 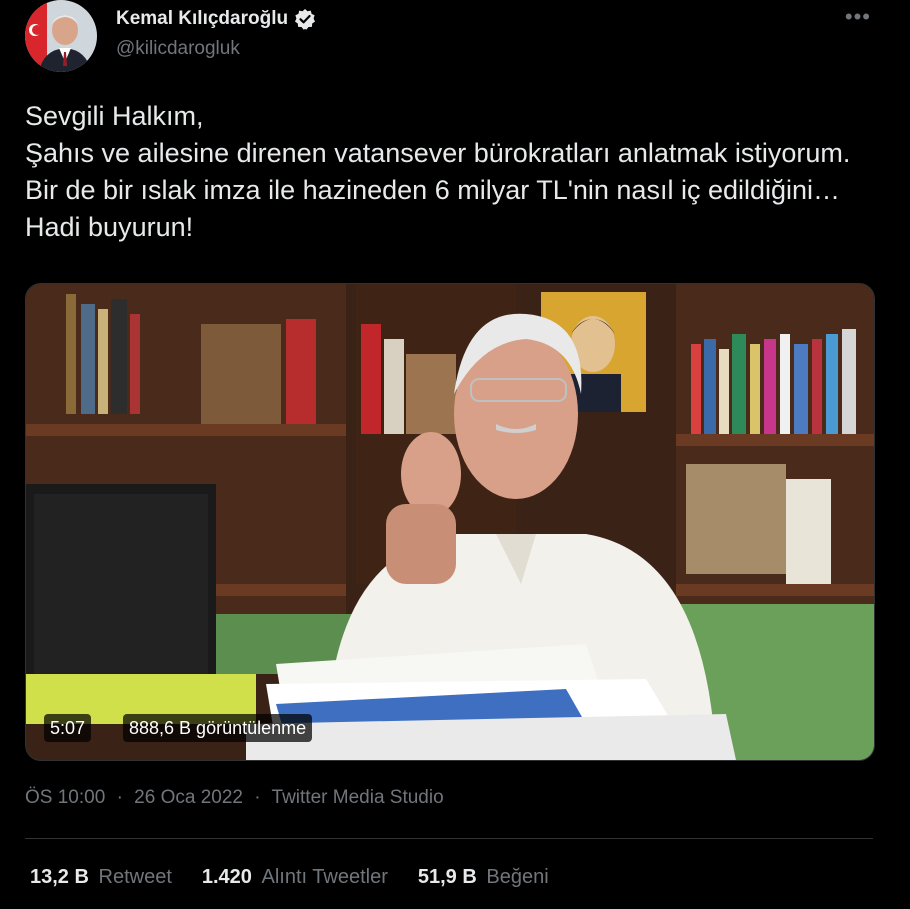 I want to click on author-name: Kemal Kılıçdaroğlu, so click(x=202, y=19).